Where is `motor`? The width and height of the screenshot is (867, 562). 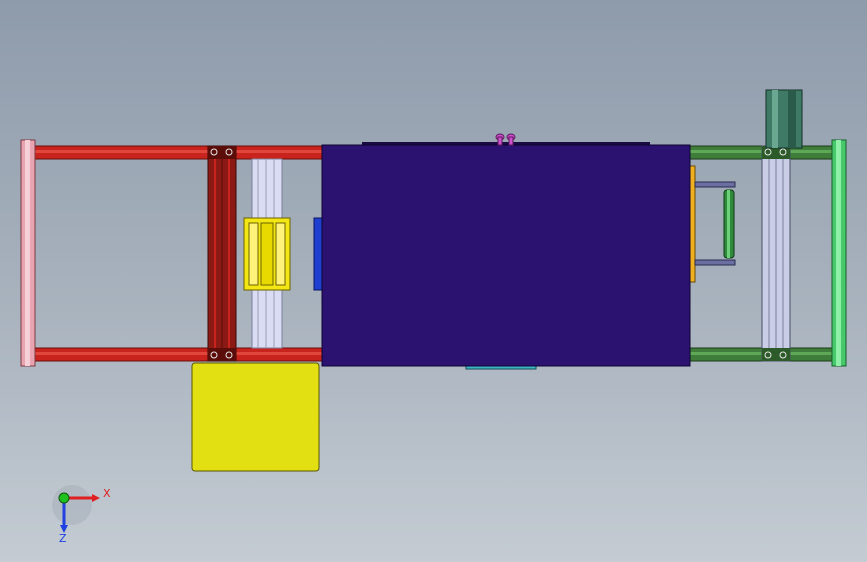 motor is located at coordinates (784, 119).